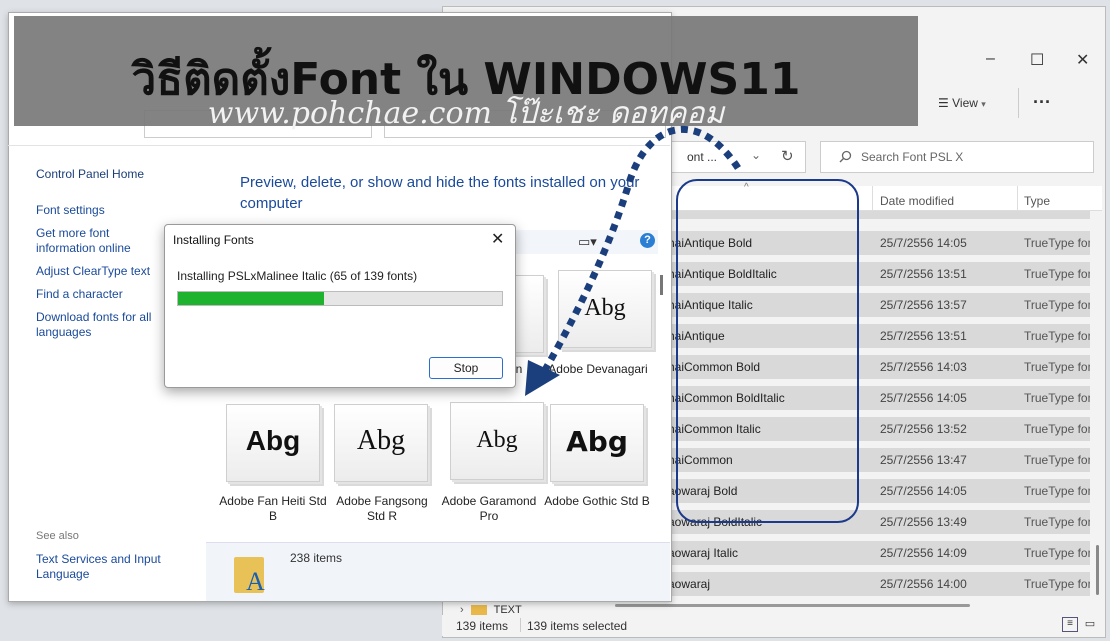 The width and height of the screenshot is (1110, 641). Describe the element at coordinates (641, 248) in the screenshot. I see `dashed-arrow-path` at that location.